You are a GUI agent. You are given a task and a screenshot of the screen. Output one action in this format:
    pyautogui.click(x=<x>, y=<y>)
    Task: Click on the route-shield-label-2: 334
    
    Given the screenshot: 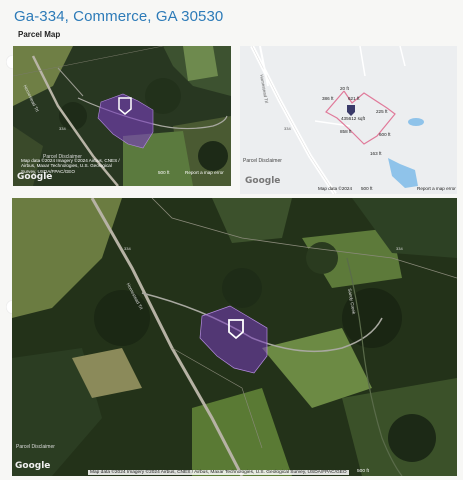 What is the action you would take?
    pyautogui.click(x=399, y=248)
    